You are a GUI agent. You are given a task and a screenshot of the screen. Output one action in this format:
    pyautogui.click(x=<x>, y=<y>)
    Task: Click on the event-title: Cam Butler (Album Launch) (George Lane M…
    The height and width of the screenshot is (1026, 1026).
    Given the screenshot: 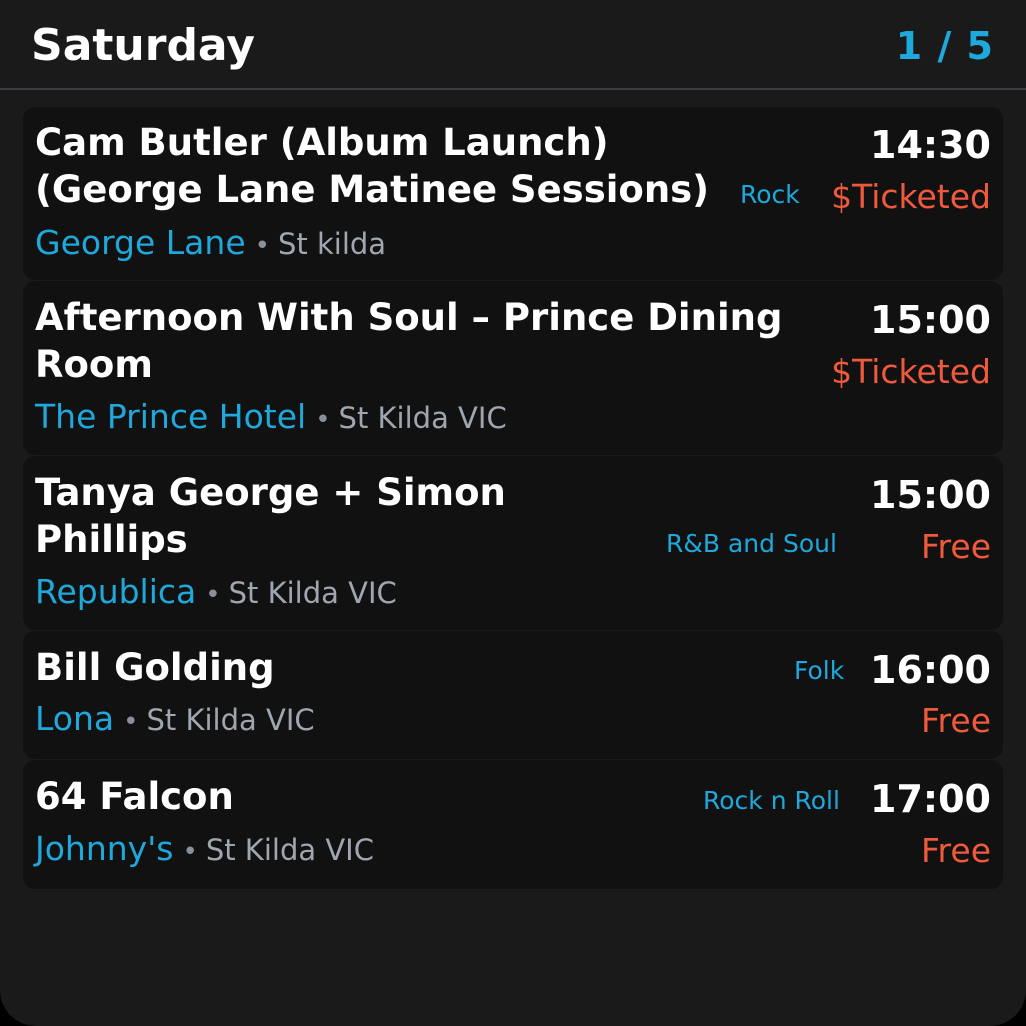 What is the action you would take?
    pyautogui.click(x=372, y=166)
    